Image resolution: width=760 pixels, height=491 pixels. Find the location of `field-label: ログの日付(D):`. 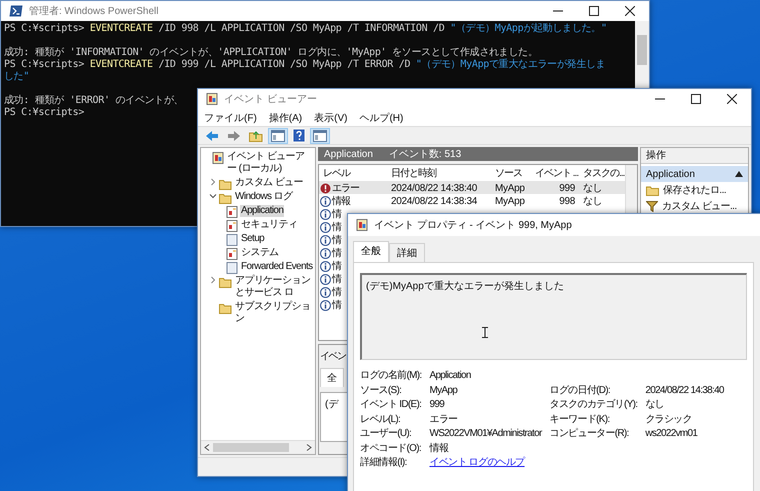

field-label: ログの日付(D): is located at coordinates (580, 390).